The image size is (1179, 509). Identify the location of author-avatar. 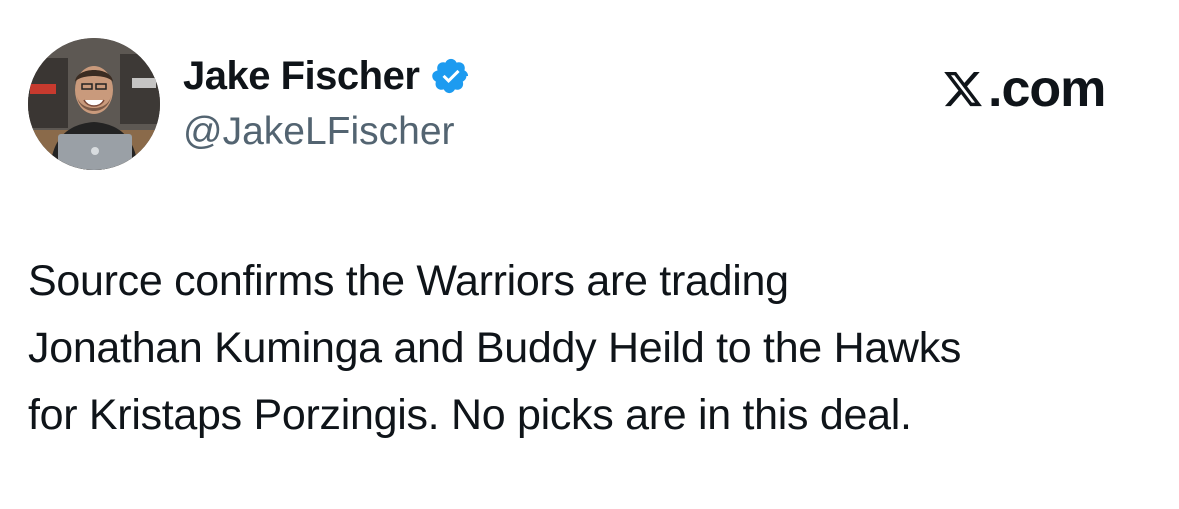
(94, 104).